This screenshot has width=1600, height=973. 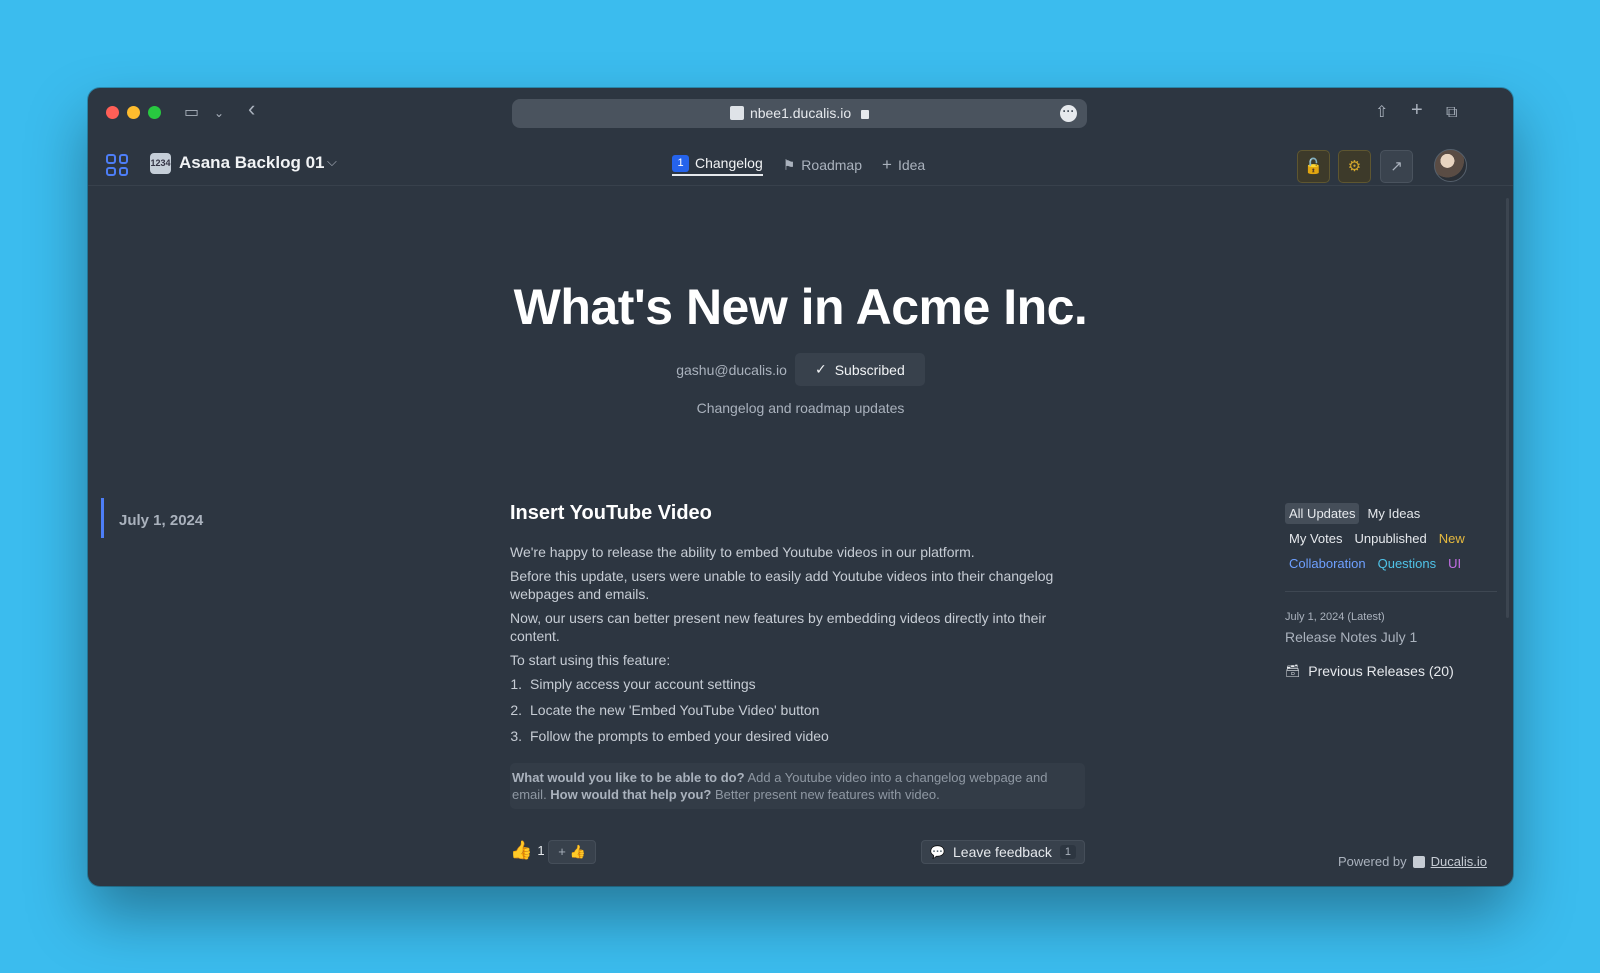 I want to click on comment-icon: 💬, so click(x=938, y=852).